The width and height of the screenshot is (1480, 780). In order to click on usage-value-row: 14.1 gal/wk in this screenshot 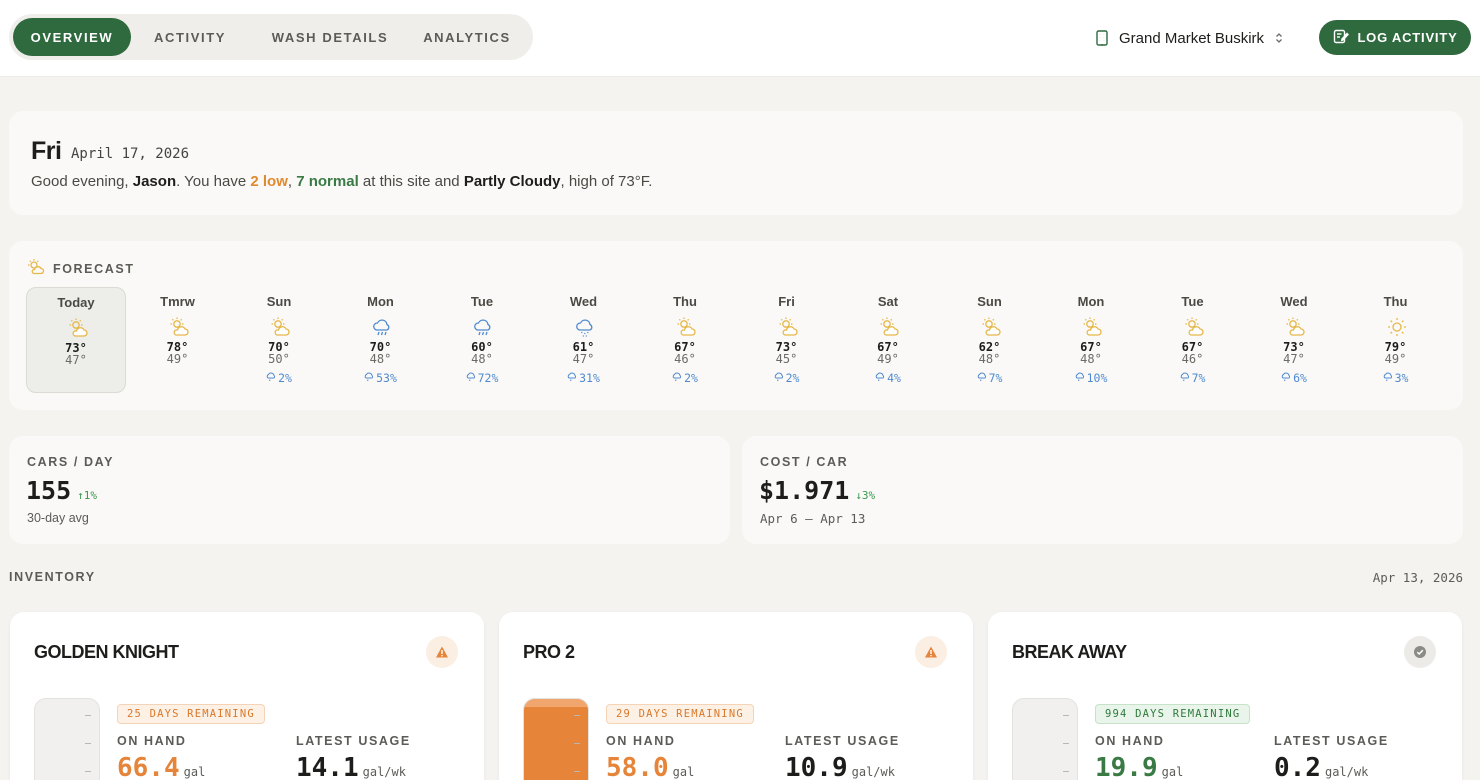, I will do `click(351, 766)`.